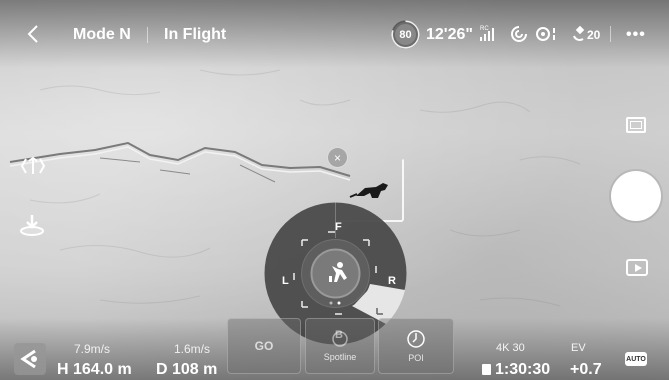  I want to click on back-button, so click(33, 34).